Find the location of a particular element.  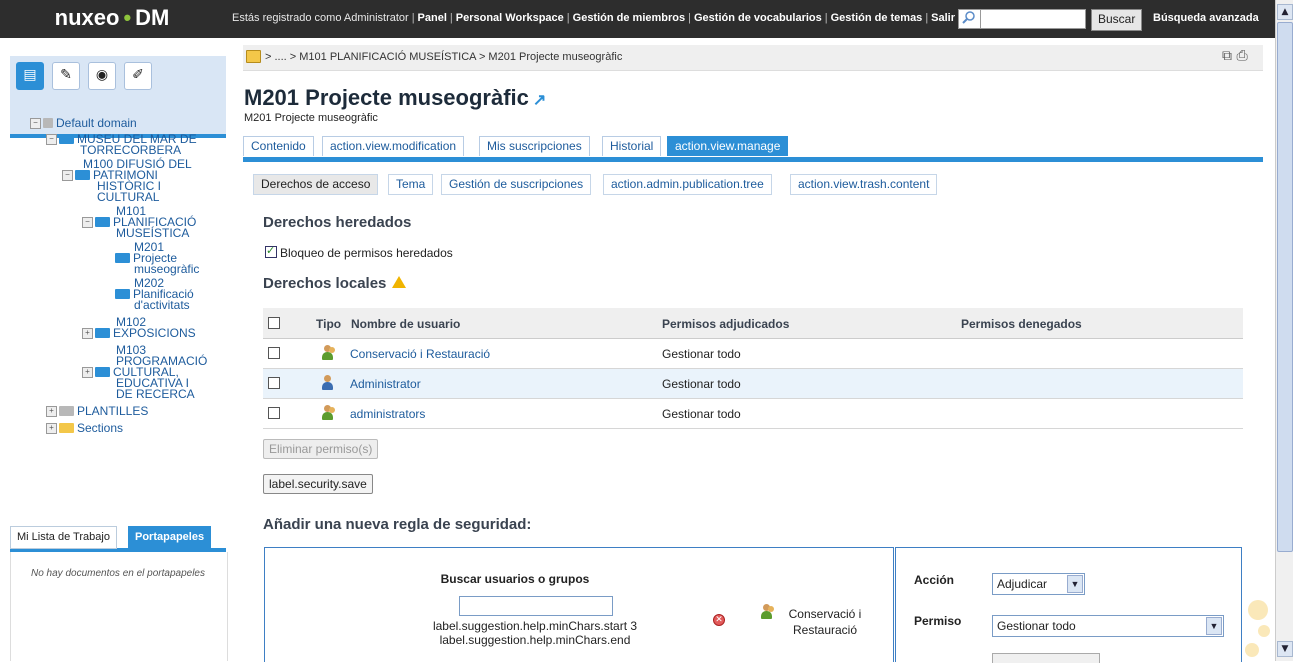

row-username-link: Administrator is located at coordinates (385, 384).